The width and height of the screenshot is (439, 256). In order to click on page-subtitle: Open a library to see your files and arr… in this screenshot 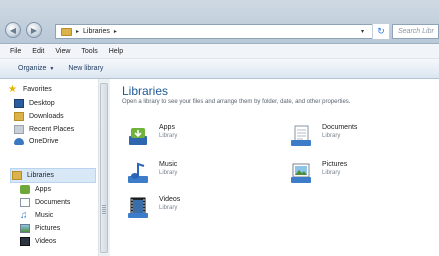, I will do `click(236, 102)`.